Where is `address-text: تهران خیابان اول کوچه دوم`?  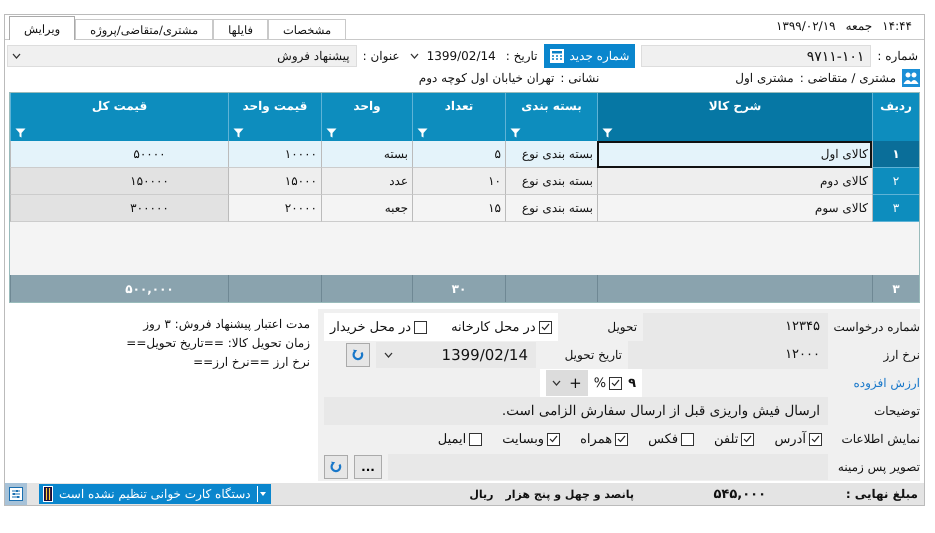
address-text: تهران خیابان اول کوچه دوم is located at coordinates (486, 78).